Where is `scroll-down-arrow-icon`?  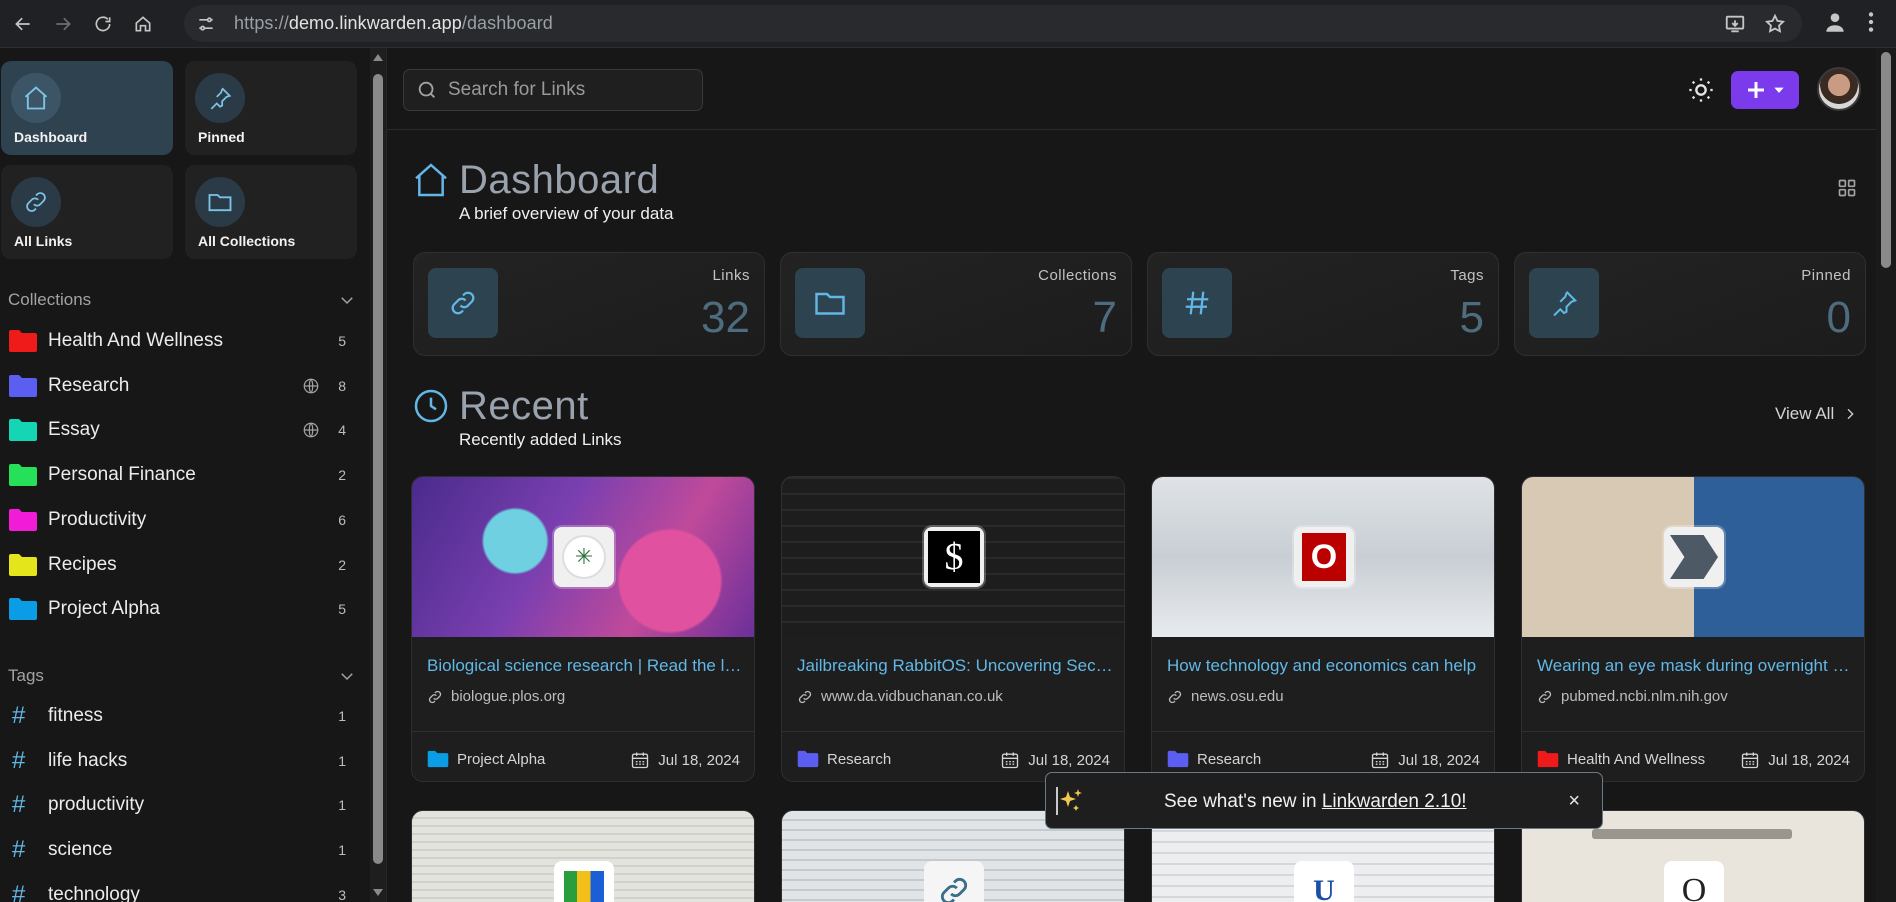 scroll-down-arrow-icon is located at coordinates (378, 892).